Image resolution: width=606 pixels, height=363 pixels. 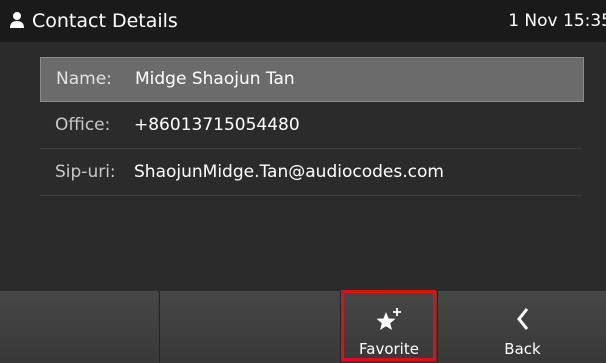 I want to click on detail-label: Sip-uri:, so click(x=85, y=172).